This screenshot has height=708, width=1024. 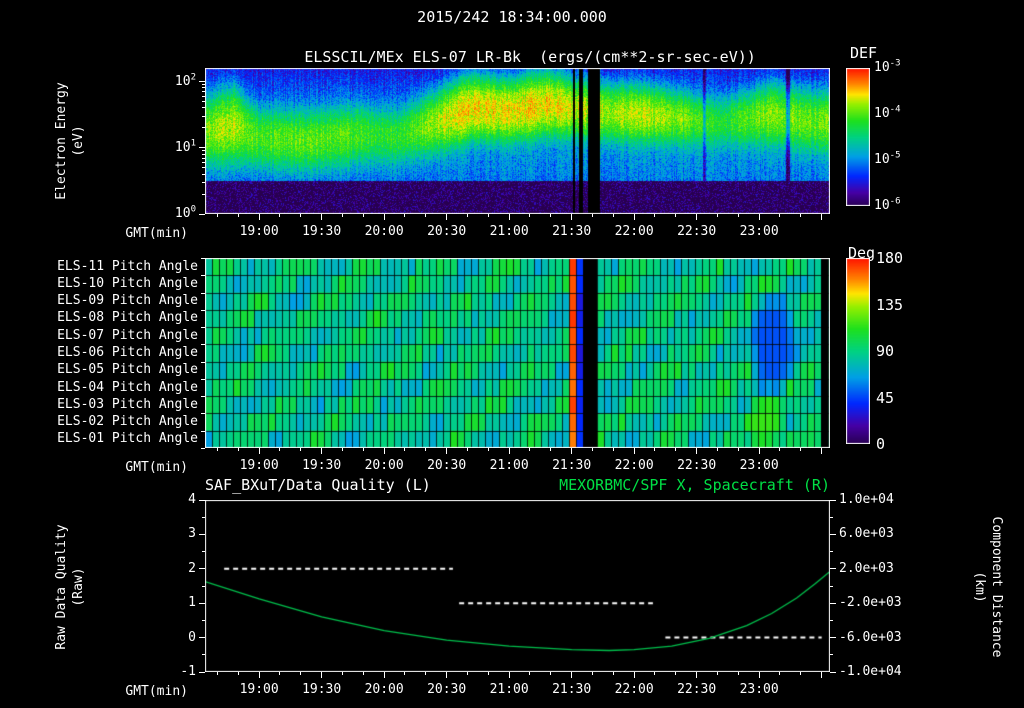 I want to click on bottom-left-ylabel-line2: (Raw), so click(x=78, y=587).